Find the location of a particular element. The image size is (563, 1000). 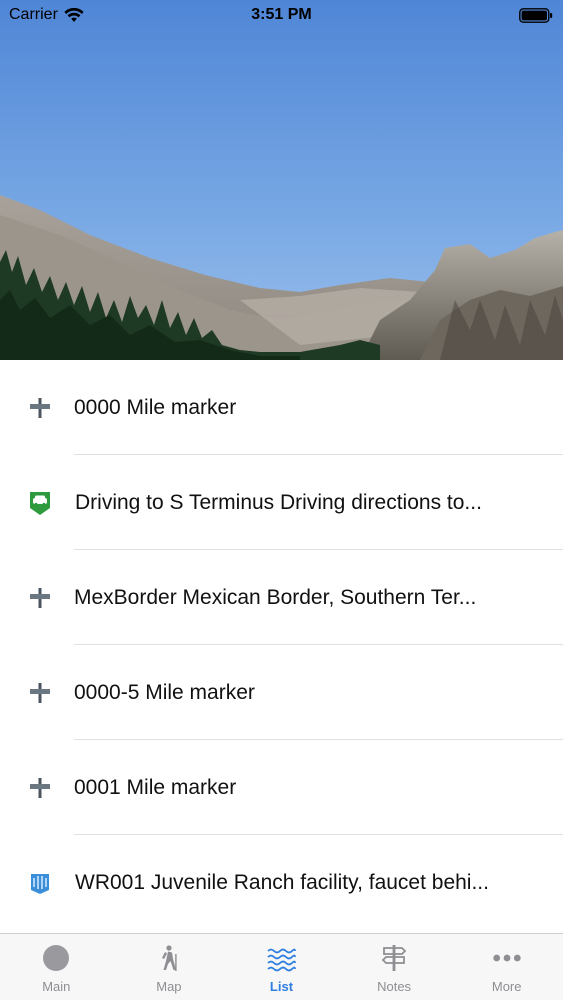

list-item: 0001 Mile marker is located at coordinates (281, 787).